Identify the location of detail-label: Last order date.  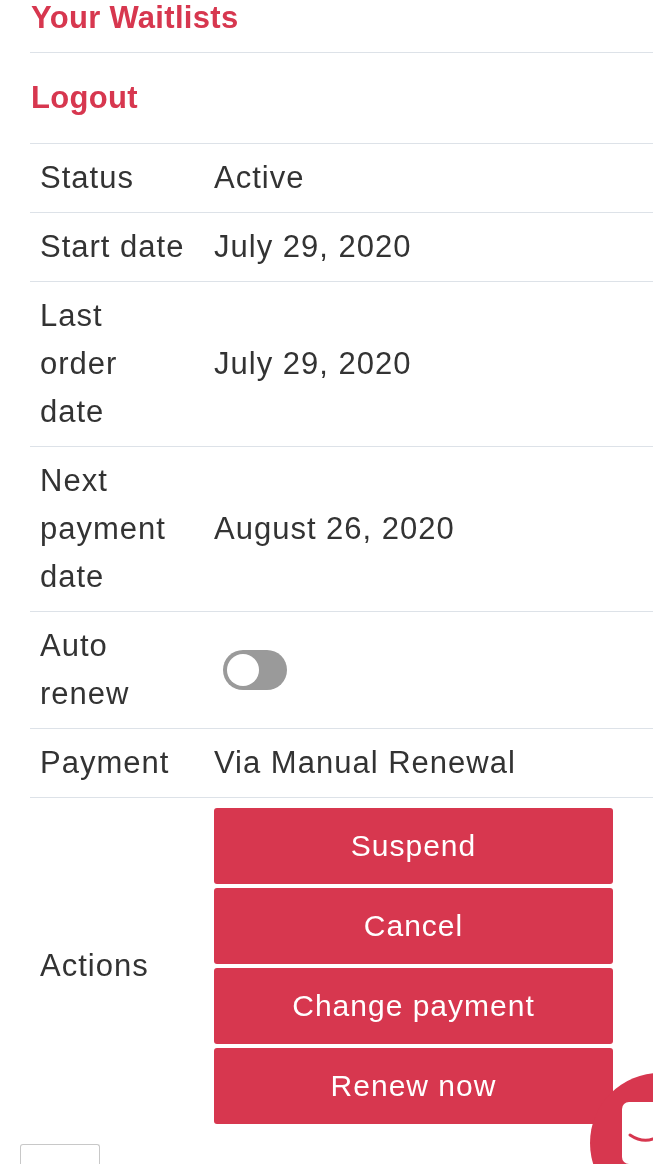
(79, 363).